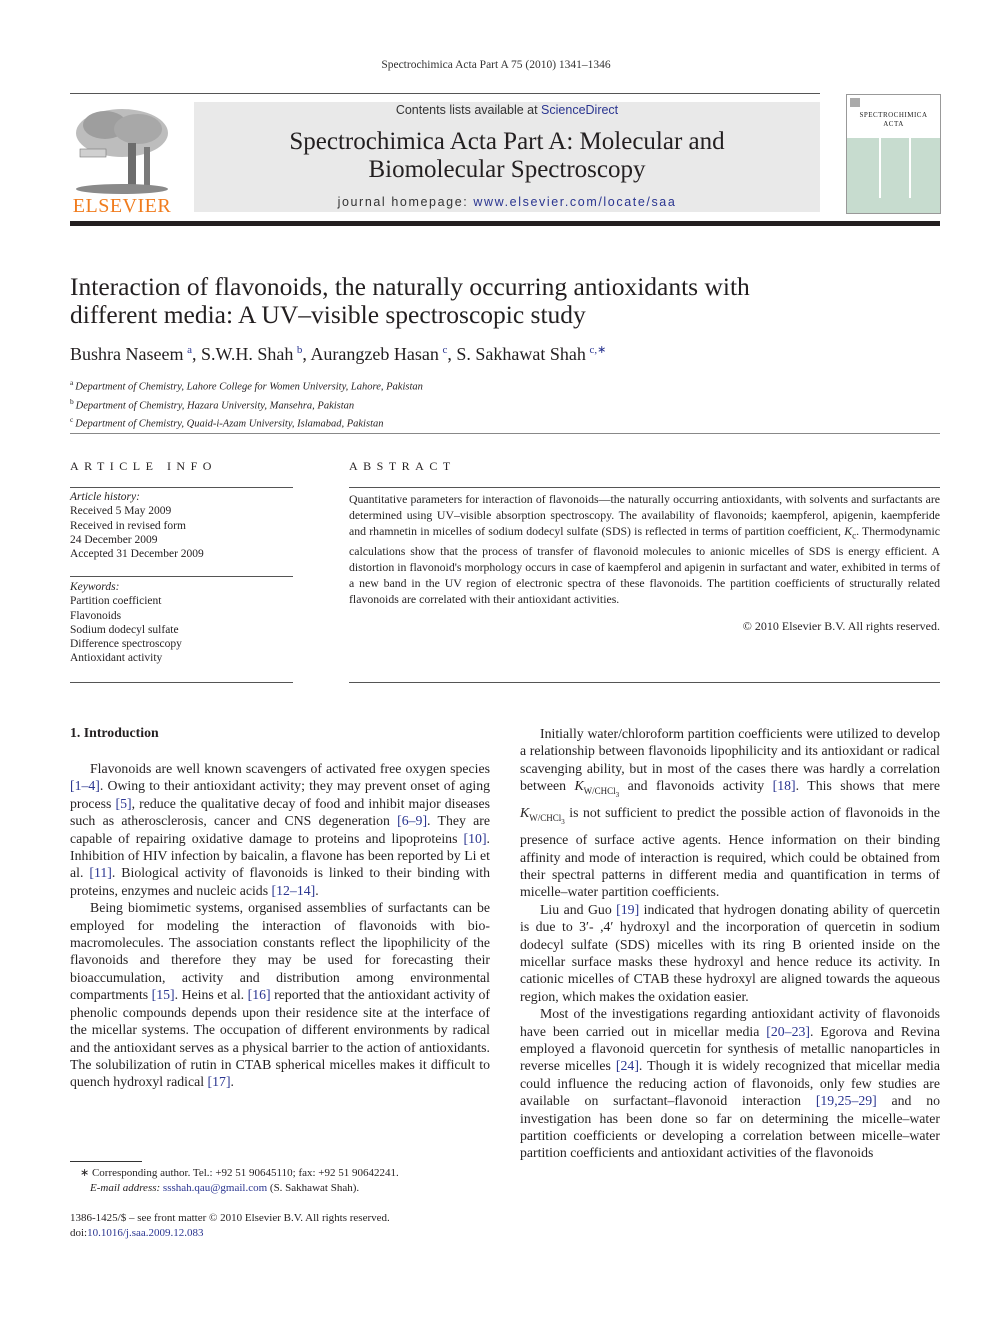 This screenshot has width=992, height=1323. I want to click on reference-link: [18], so click(784, 785).